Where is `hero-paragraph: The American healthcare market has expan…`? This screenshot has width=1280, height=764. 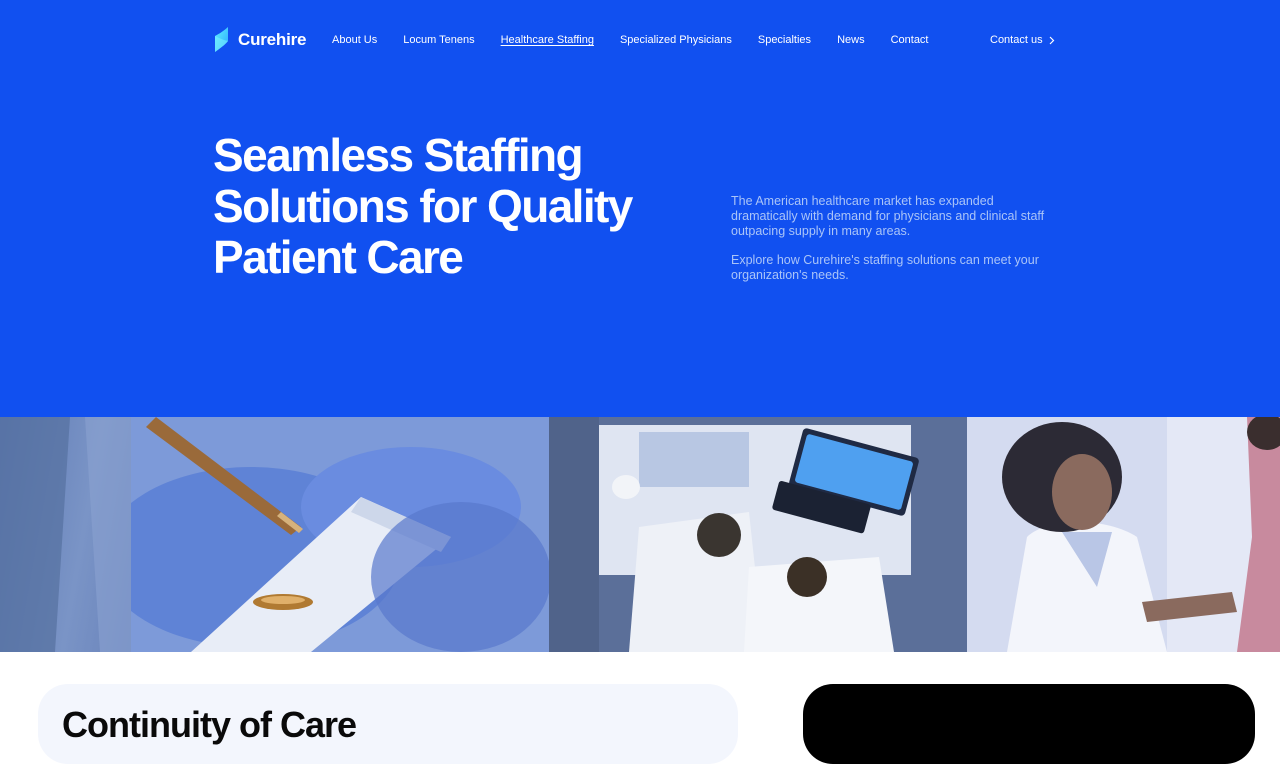 hero-paragraph: The American healthcare market has expan… is located at coordinates (888, 216).